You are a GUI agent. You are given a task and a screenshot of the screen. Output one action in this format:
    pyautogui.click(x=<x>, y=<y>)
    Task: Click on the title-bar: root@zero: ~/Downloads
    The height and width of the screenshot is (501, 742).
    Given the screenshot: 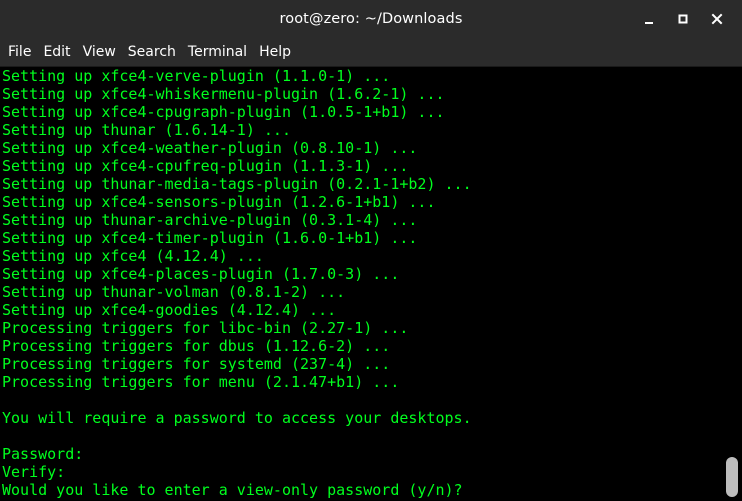 What is the action you would take?
    pyautogui.click(x=371, y=19)
    